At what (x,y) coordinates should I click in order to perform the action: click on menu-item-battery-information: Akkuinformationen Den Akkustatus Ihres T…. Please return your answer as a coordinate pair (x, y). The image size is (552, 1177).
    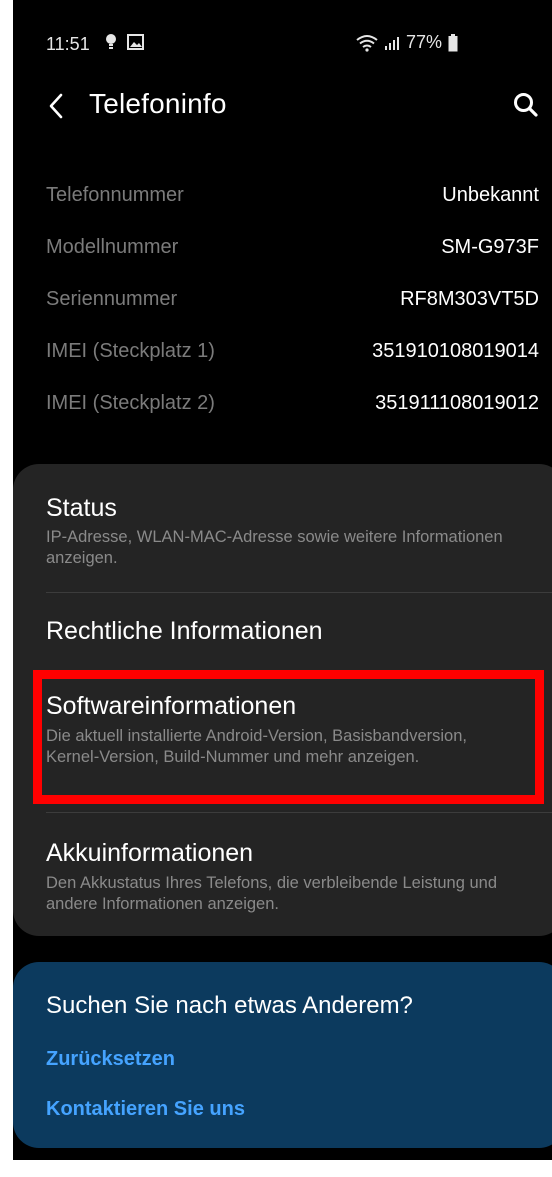
    Looking at the image, I should click on (282, 872).